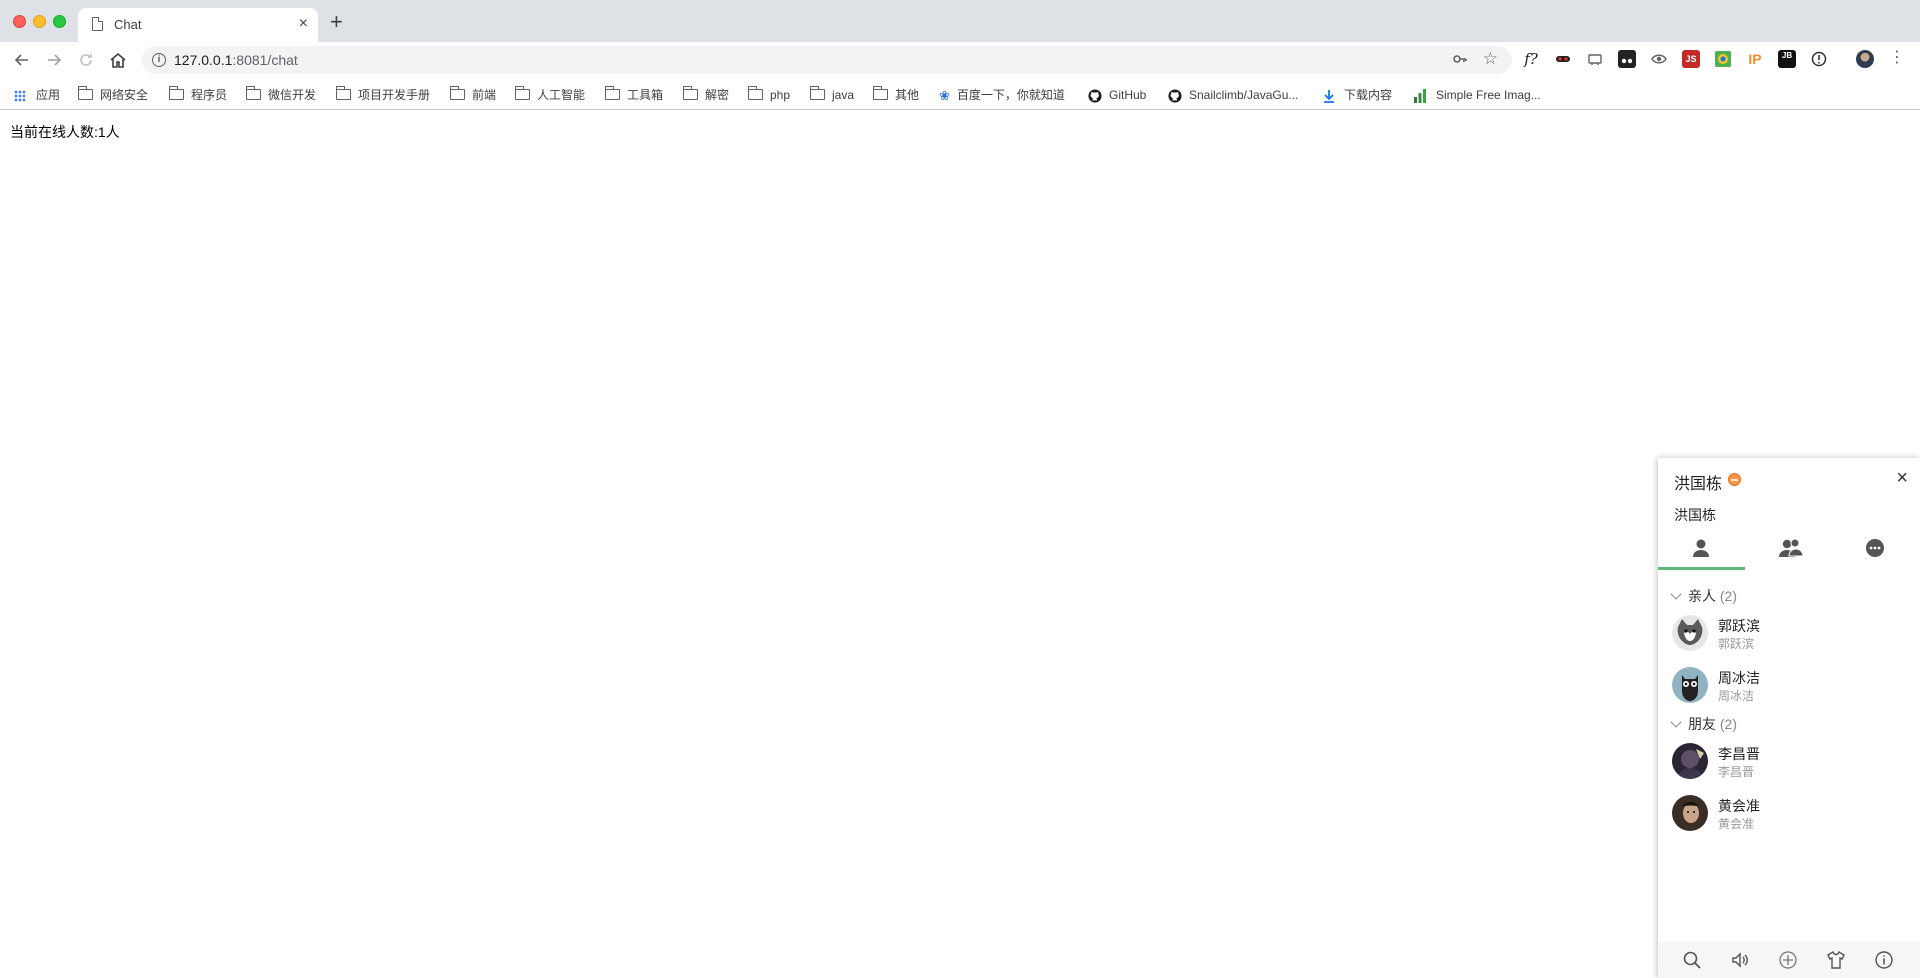 This screenshot has height=978, width=1920. Describe the element at coordinates (1791, 547) in the screenshot. I see `group-icon` at that location.